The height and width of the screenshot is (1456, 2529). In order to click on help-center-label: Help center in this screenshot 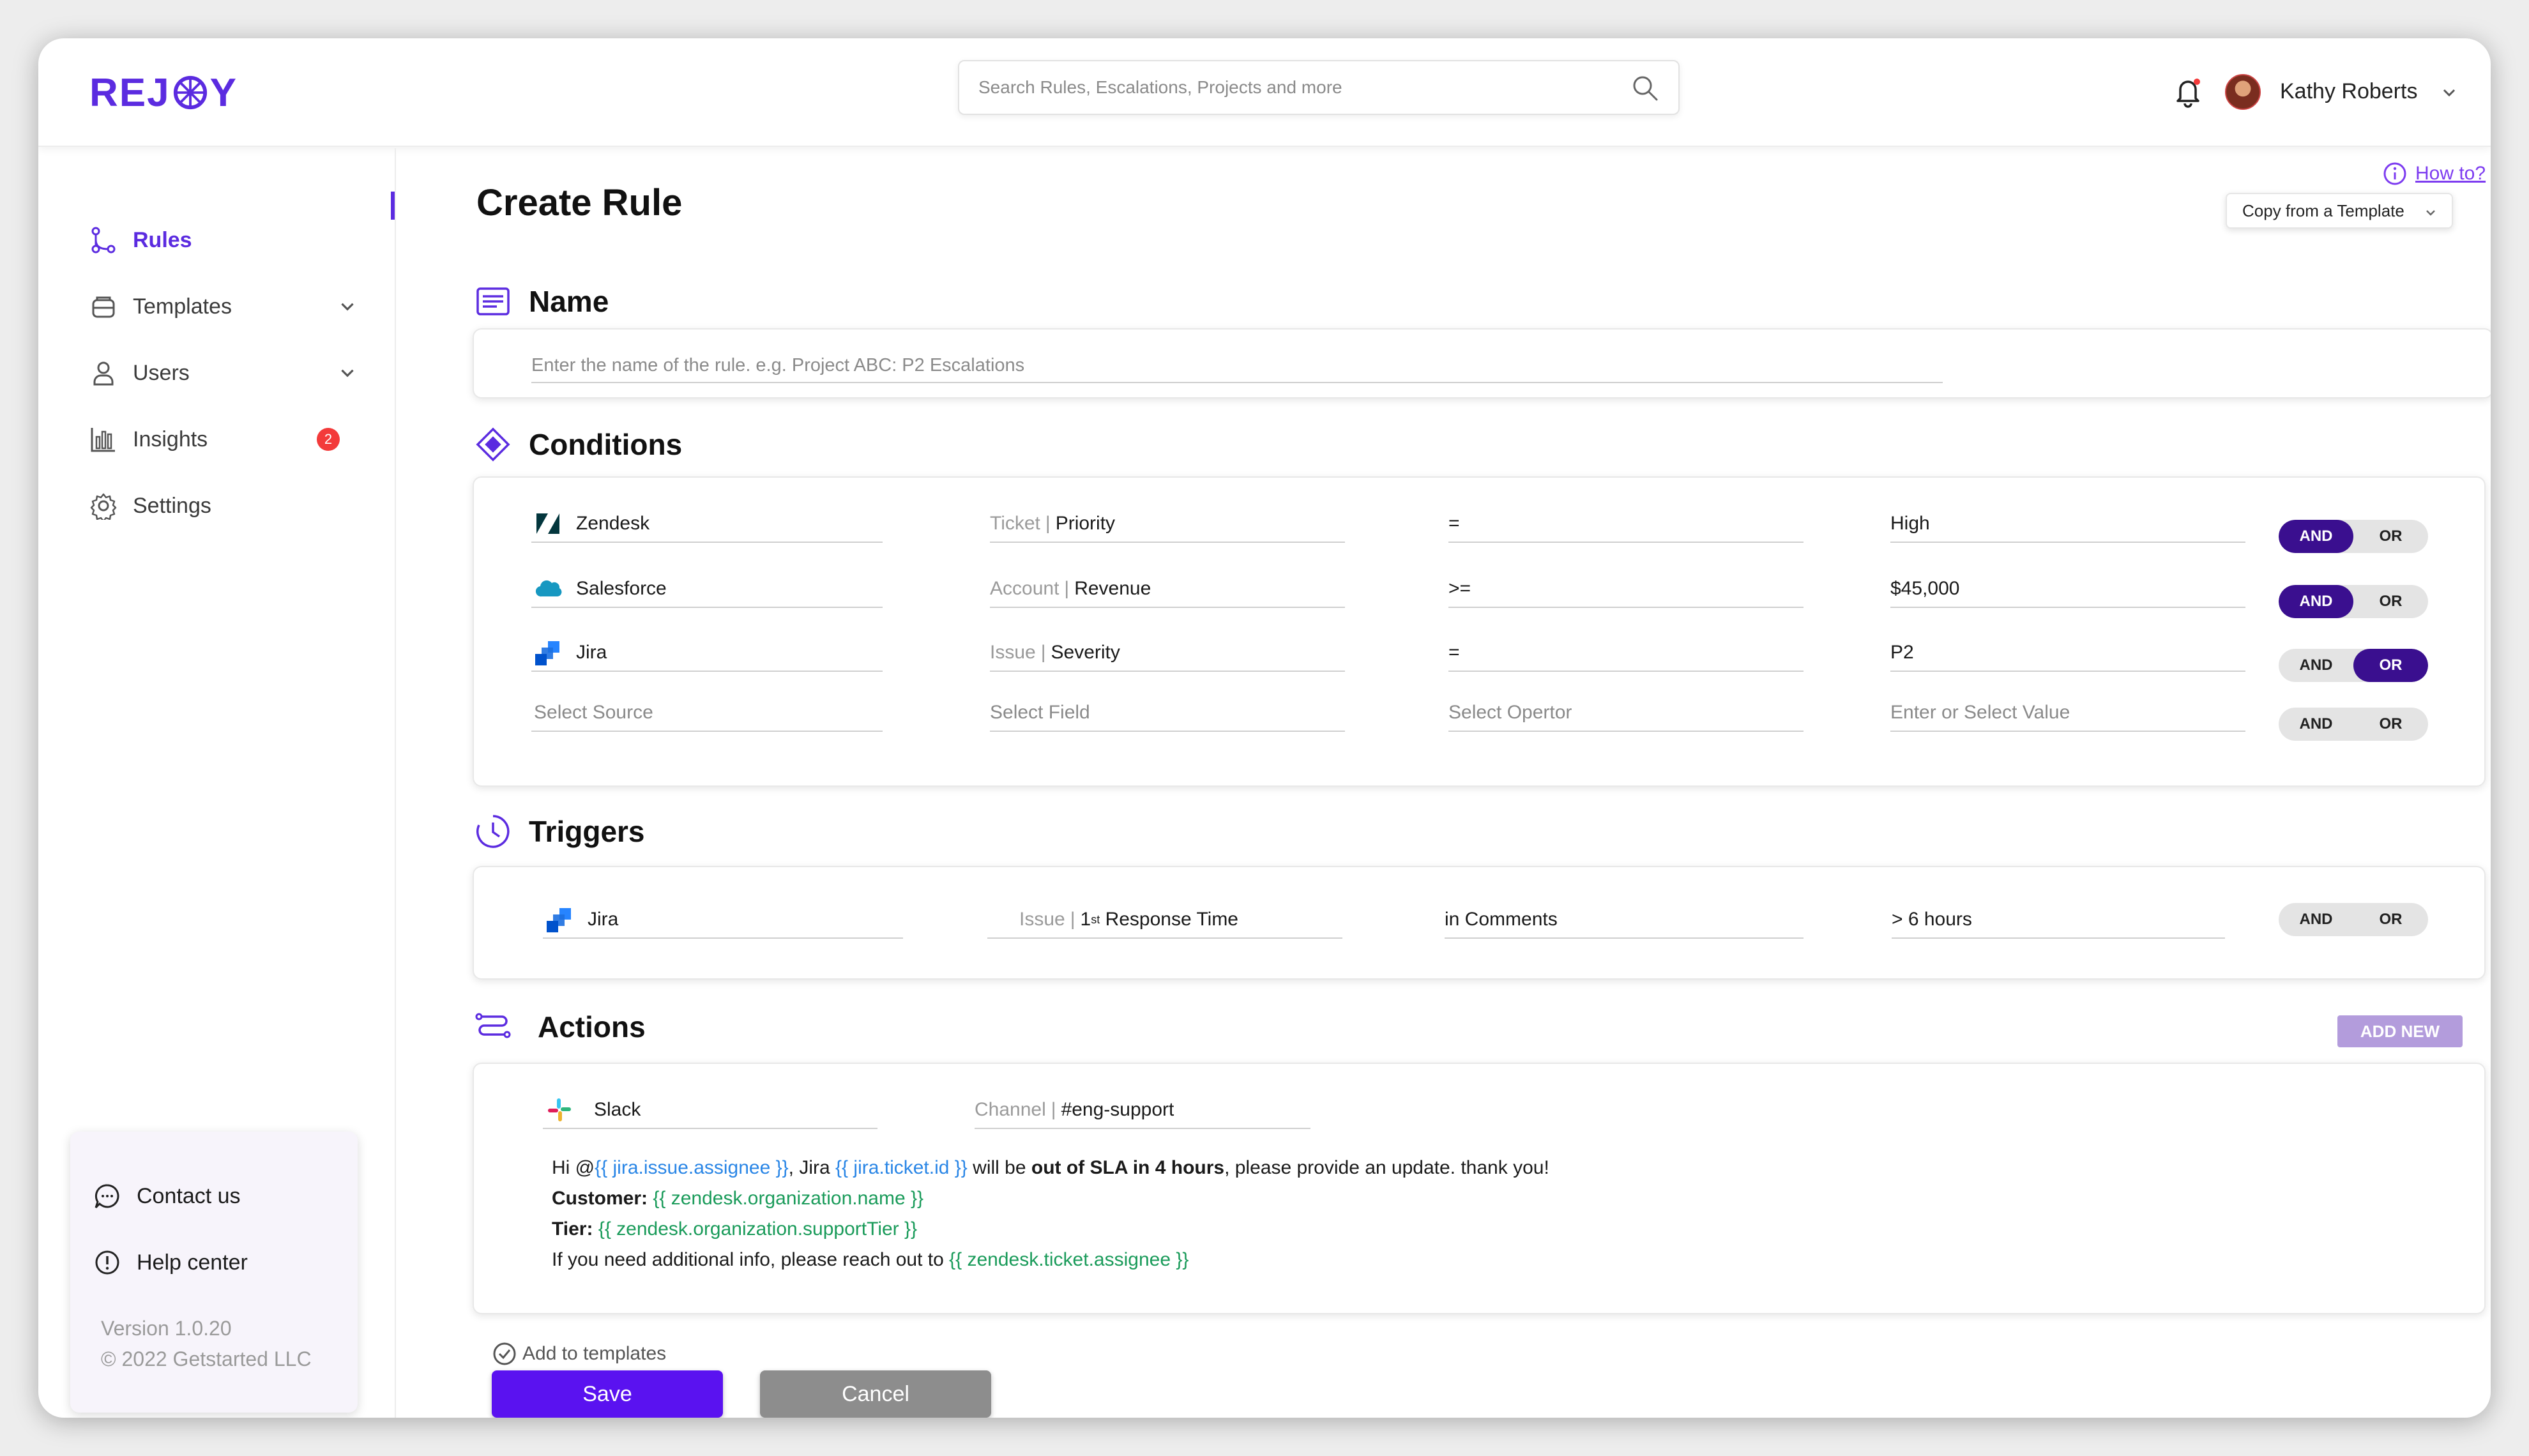, I will do `click(192, 1262)`.